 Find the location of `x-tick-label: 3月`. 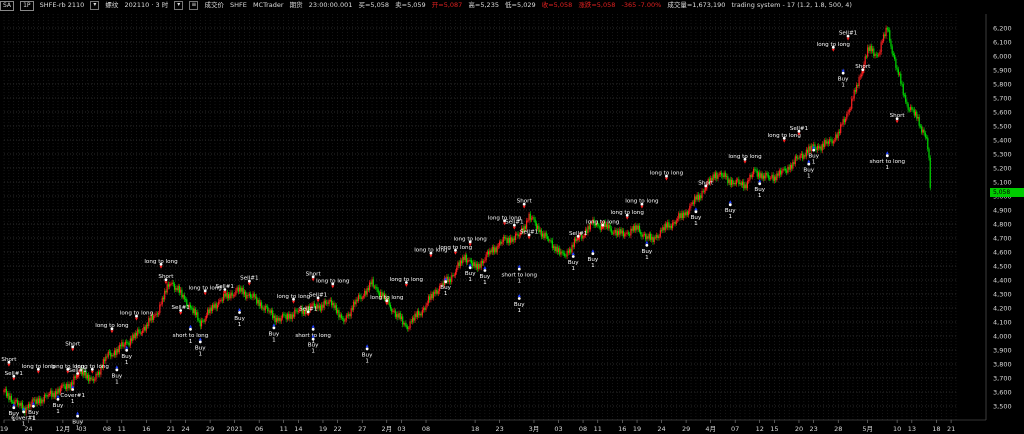

x-tick-label: 3月 is located at coordinates (534, 429).